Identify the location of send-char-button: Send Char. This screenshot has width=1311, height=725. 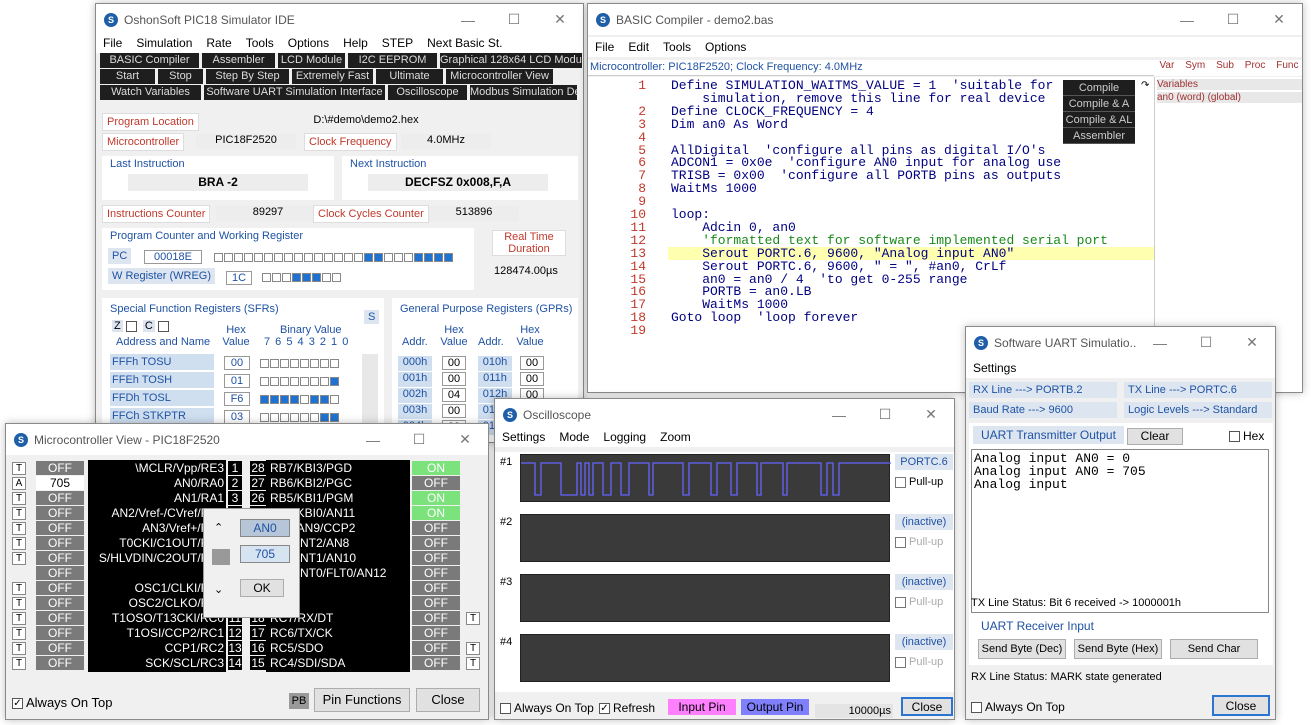
(1214, 649).